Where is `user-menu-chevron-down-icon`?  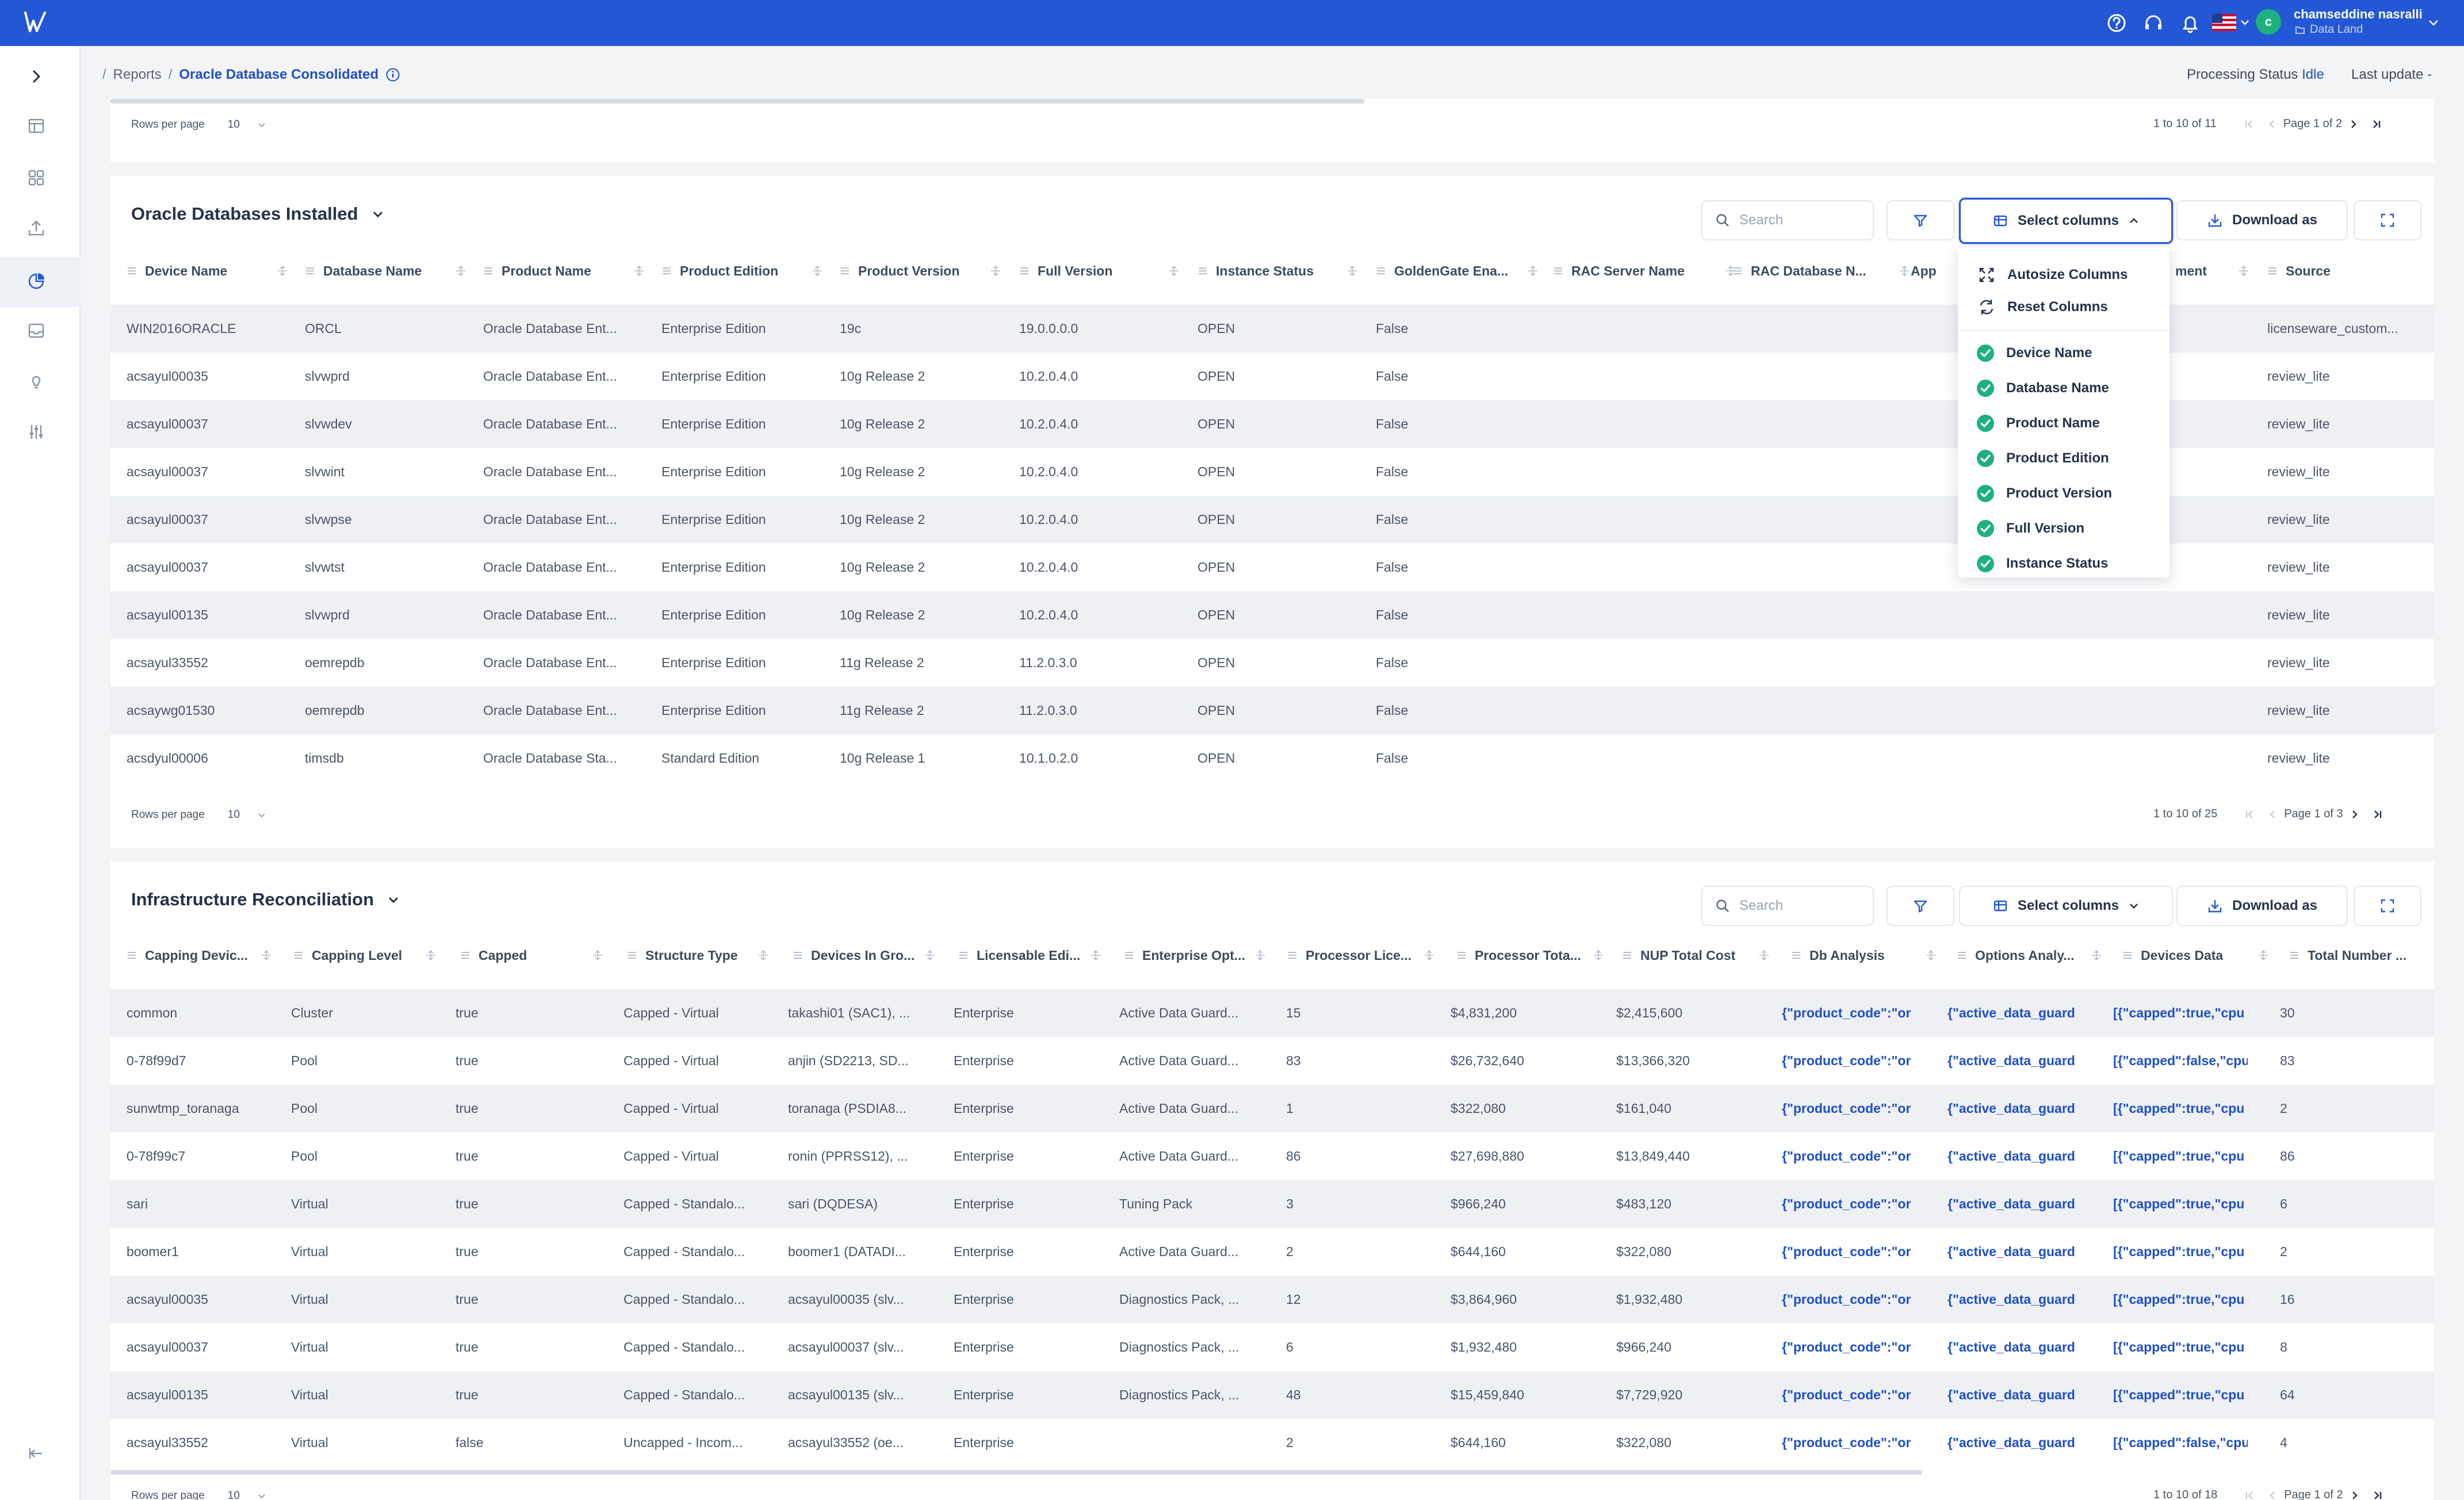
user-menu-chevron-down-icon is located at coordinates (2433, 22).